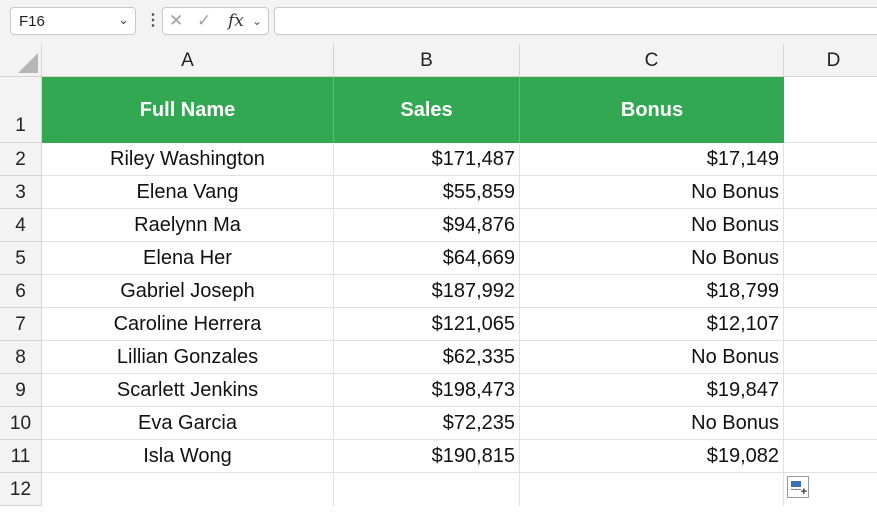 Image resolution: width=877 pixels, height=512 pixels. Describe the element at coordinates (427, 390) in the screenshot. I see `table-cell-sales: $198,473` at that location.